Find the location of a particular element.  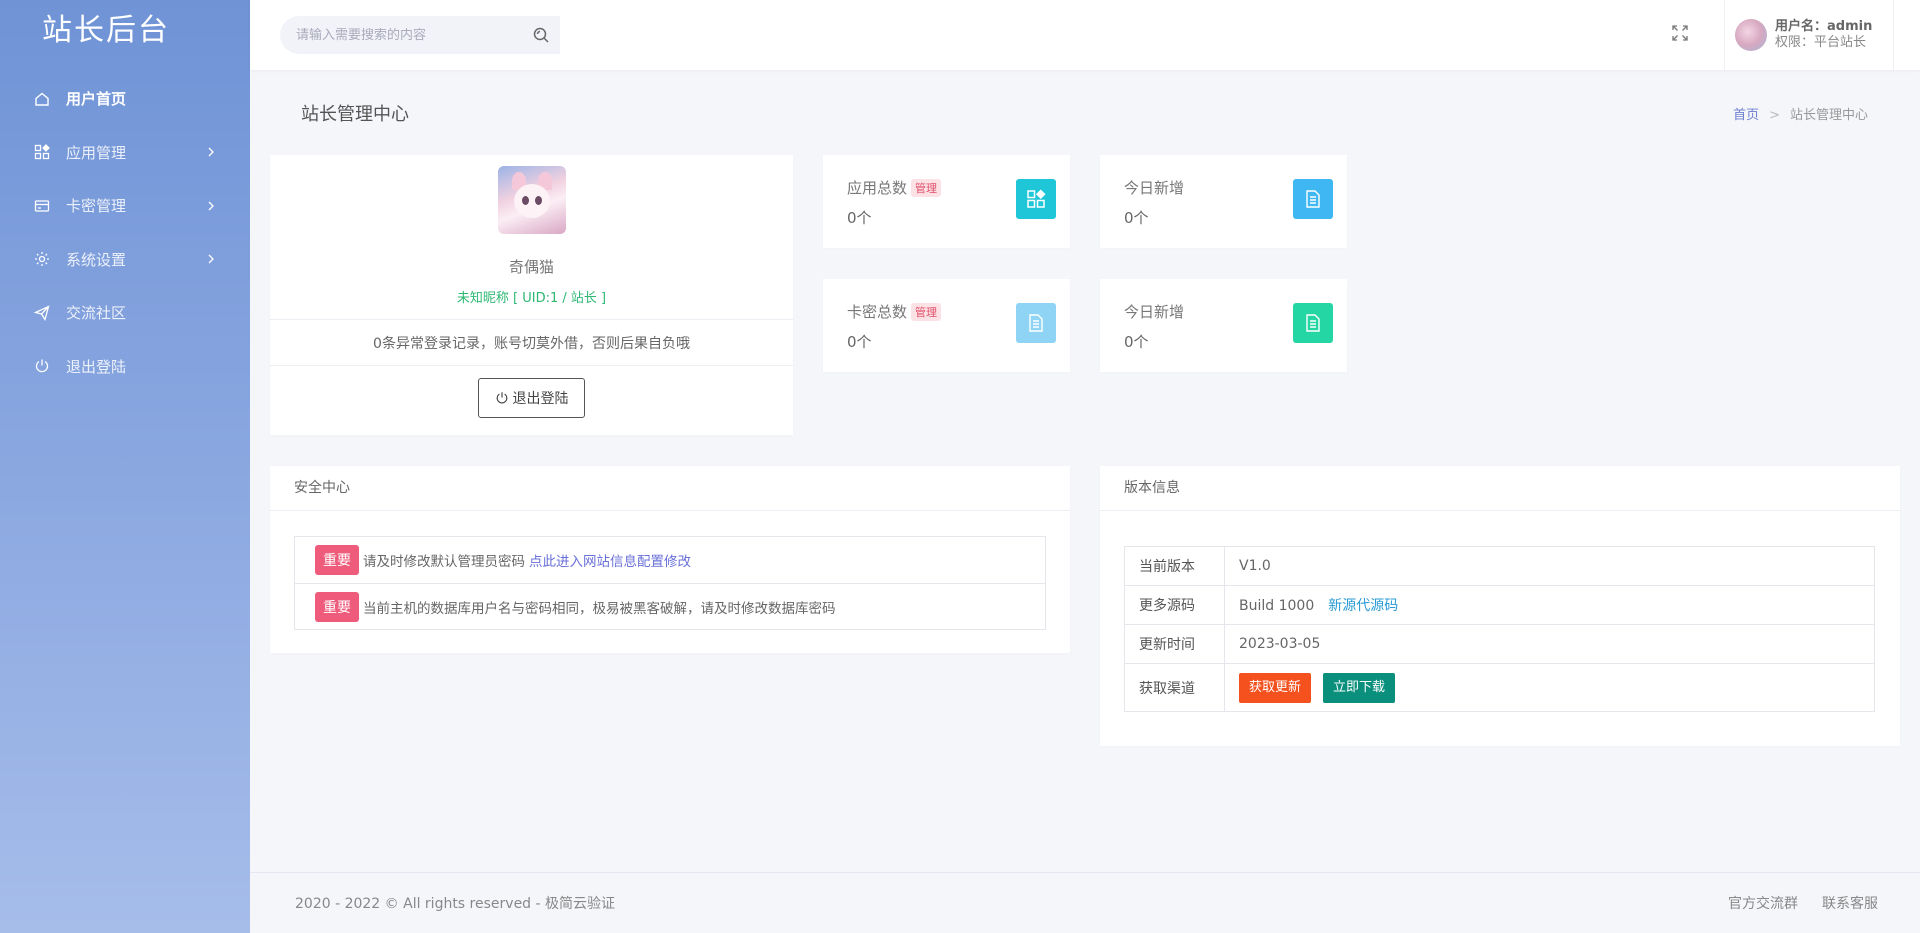

table-key: 更新时间 is located at coordinates (1174, 644).